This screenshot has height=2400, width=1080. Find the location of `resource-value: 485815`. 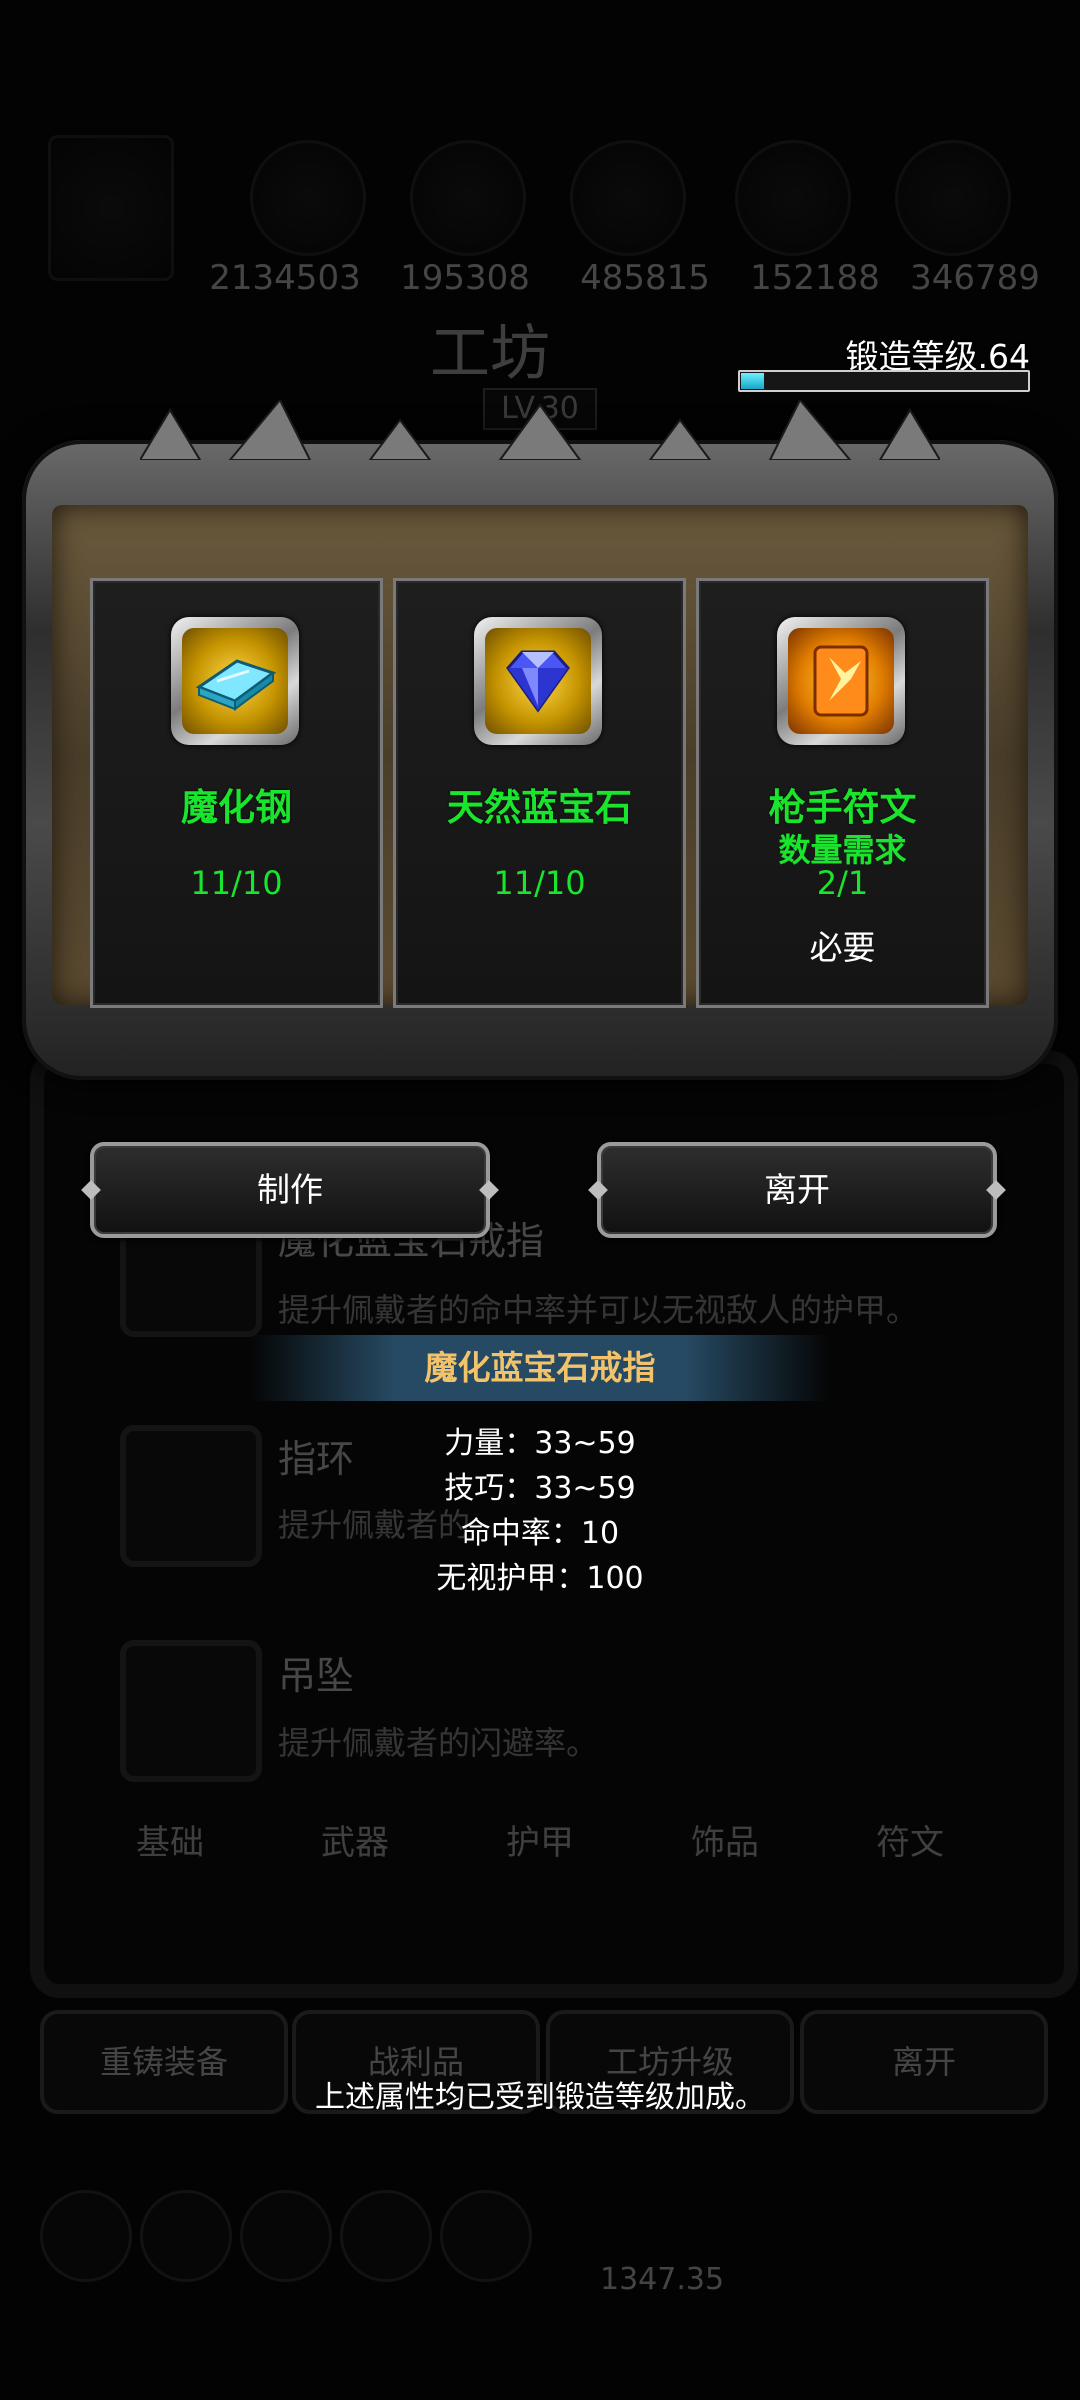

resource-value: 485815 is located at coordinates (645, 278).